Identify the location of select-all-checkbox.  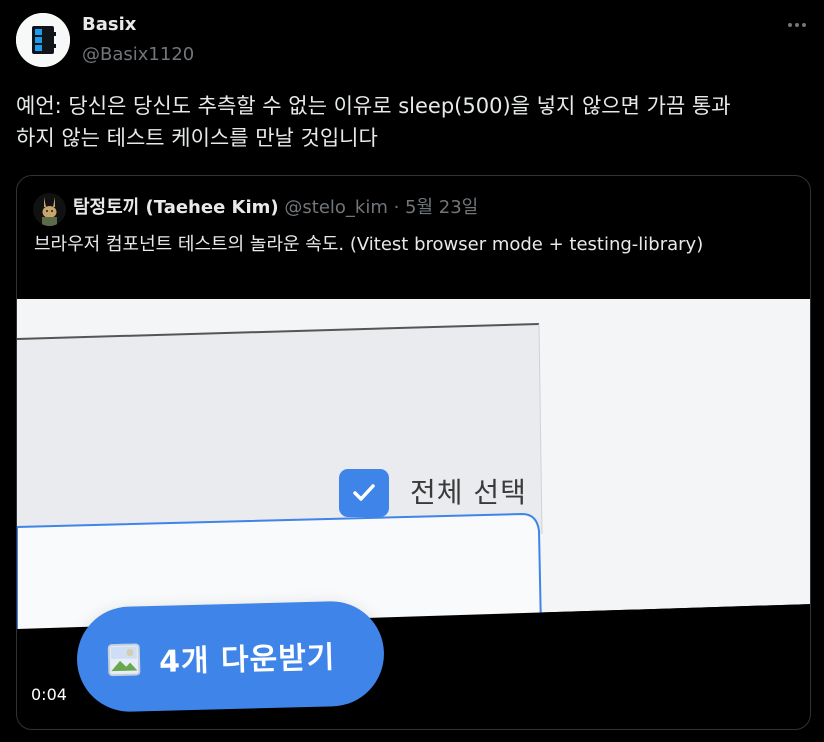
(364, 493).